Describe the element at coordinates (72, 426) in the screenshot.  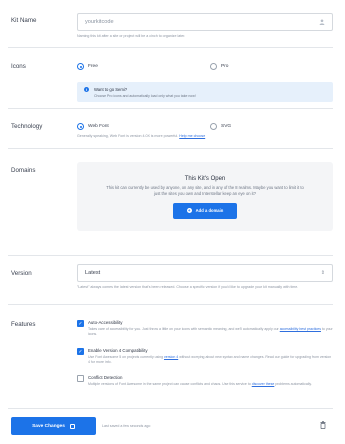
I see `save-icon` at that location.